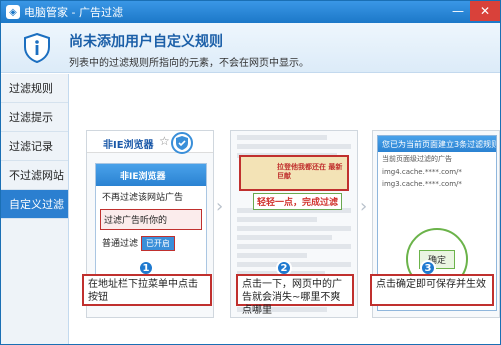 The width and height of the screenshot is (501, 345). I want to click on sidebar-item-whitelist: 不过滤网站, so click(34, 175).